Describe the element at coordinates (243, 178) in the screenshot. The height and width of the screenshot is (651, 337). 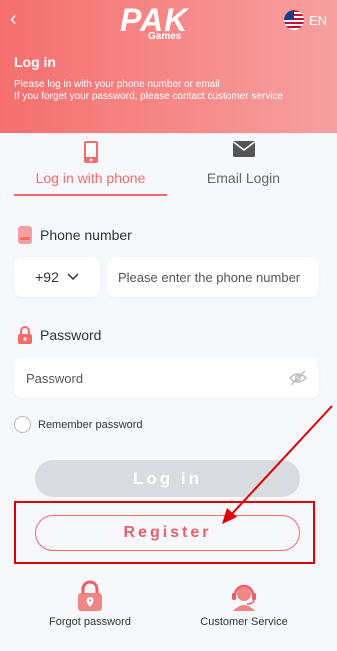
I see `tab-email-label: Email Login` at that location.